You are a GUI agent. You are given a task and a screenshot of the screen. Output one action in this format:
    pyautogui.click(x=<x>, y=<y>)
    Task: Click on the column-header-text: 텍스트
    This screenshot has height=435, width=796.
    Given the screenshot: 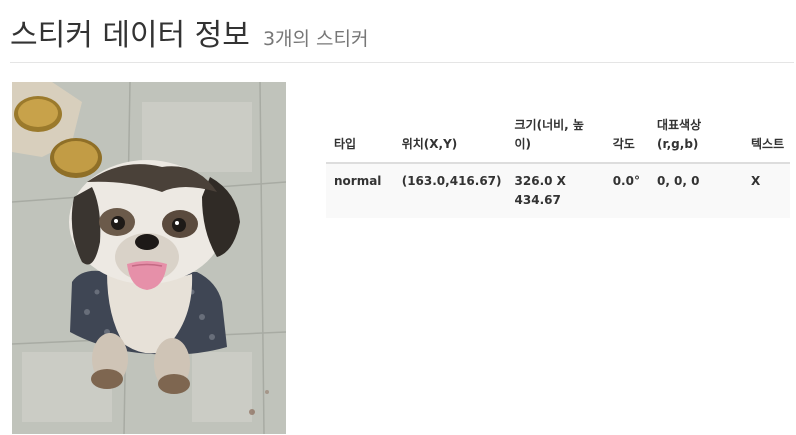 What is the action you would take?
    pyautogui.click(x=766, y=137)
    